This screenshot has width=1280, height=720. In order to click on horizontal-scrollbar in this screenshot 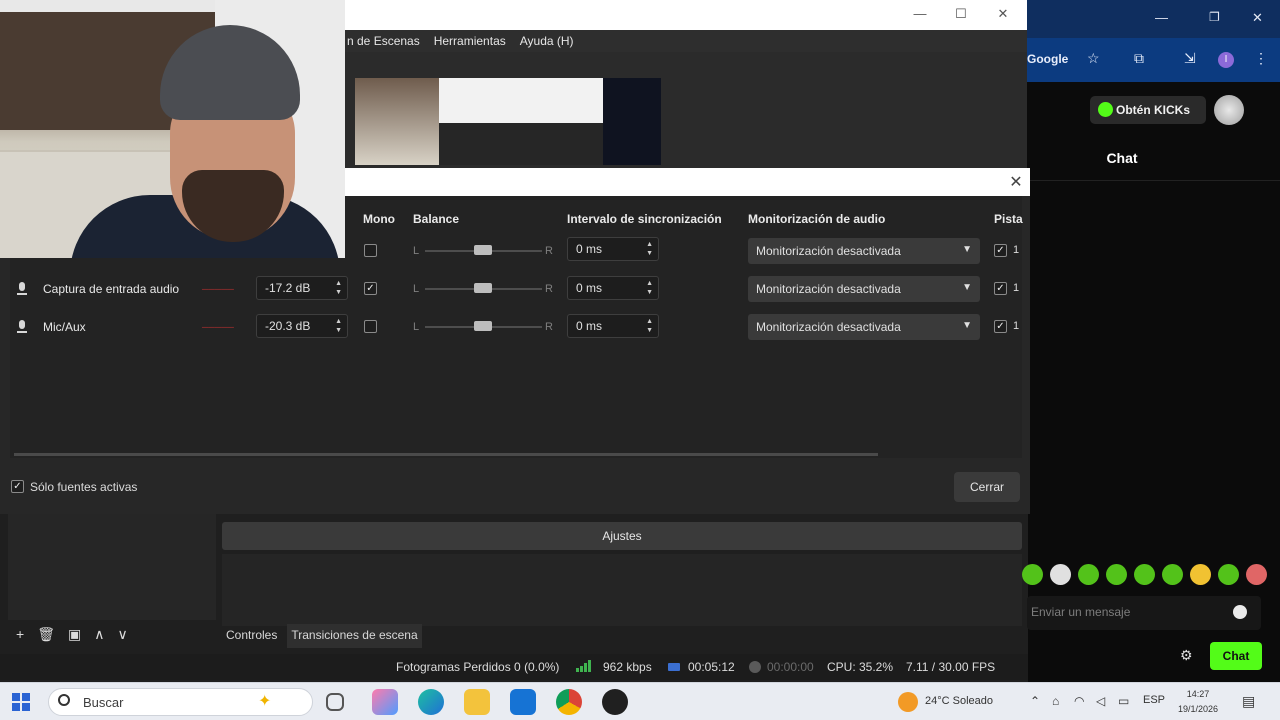, I will do `click(446, 454)`.